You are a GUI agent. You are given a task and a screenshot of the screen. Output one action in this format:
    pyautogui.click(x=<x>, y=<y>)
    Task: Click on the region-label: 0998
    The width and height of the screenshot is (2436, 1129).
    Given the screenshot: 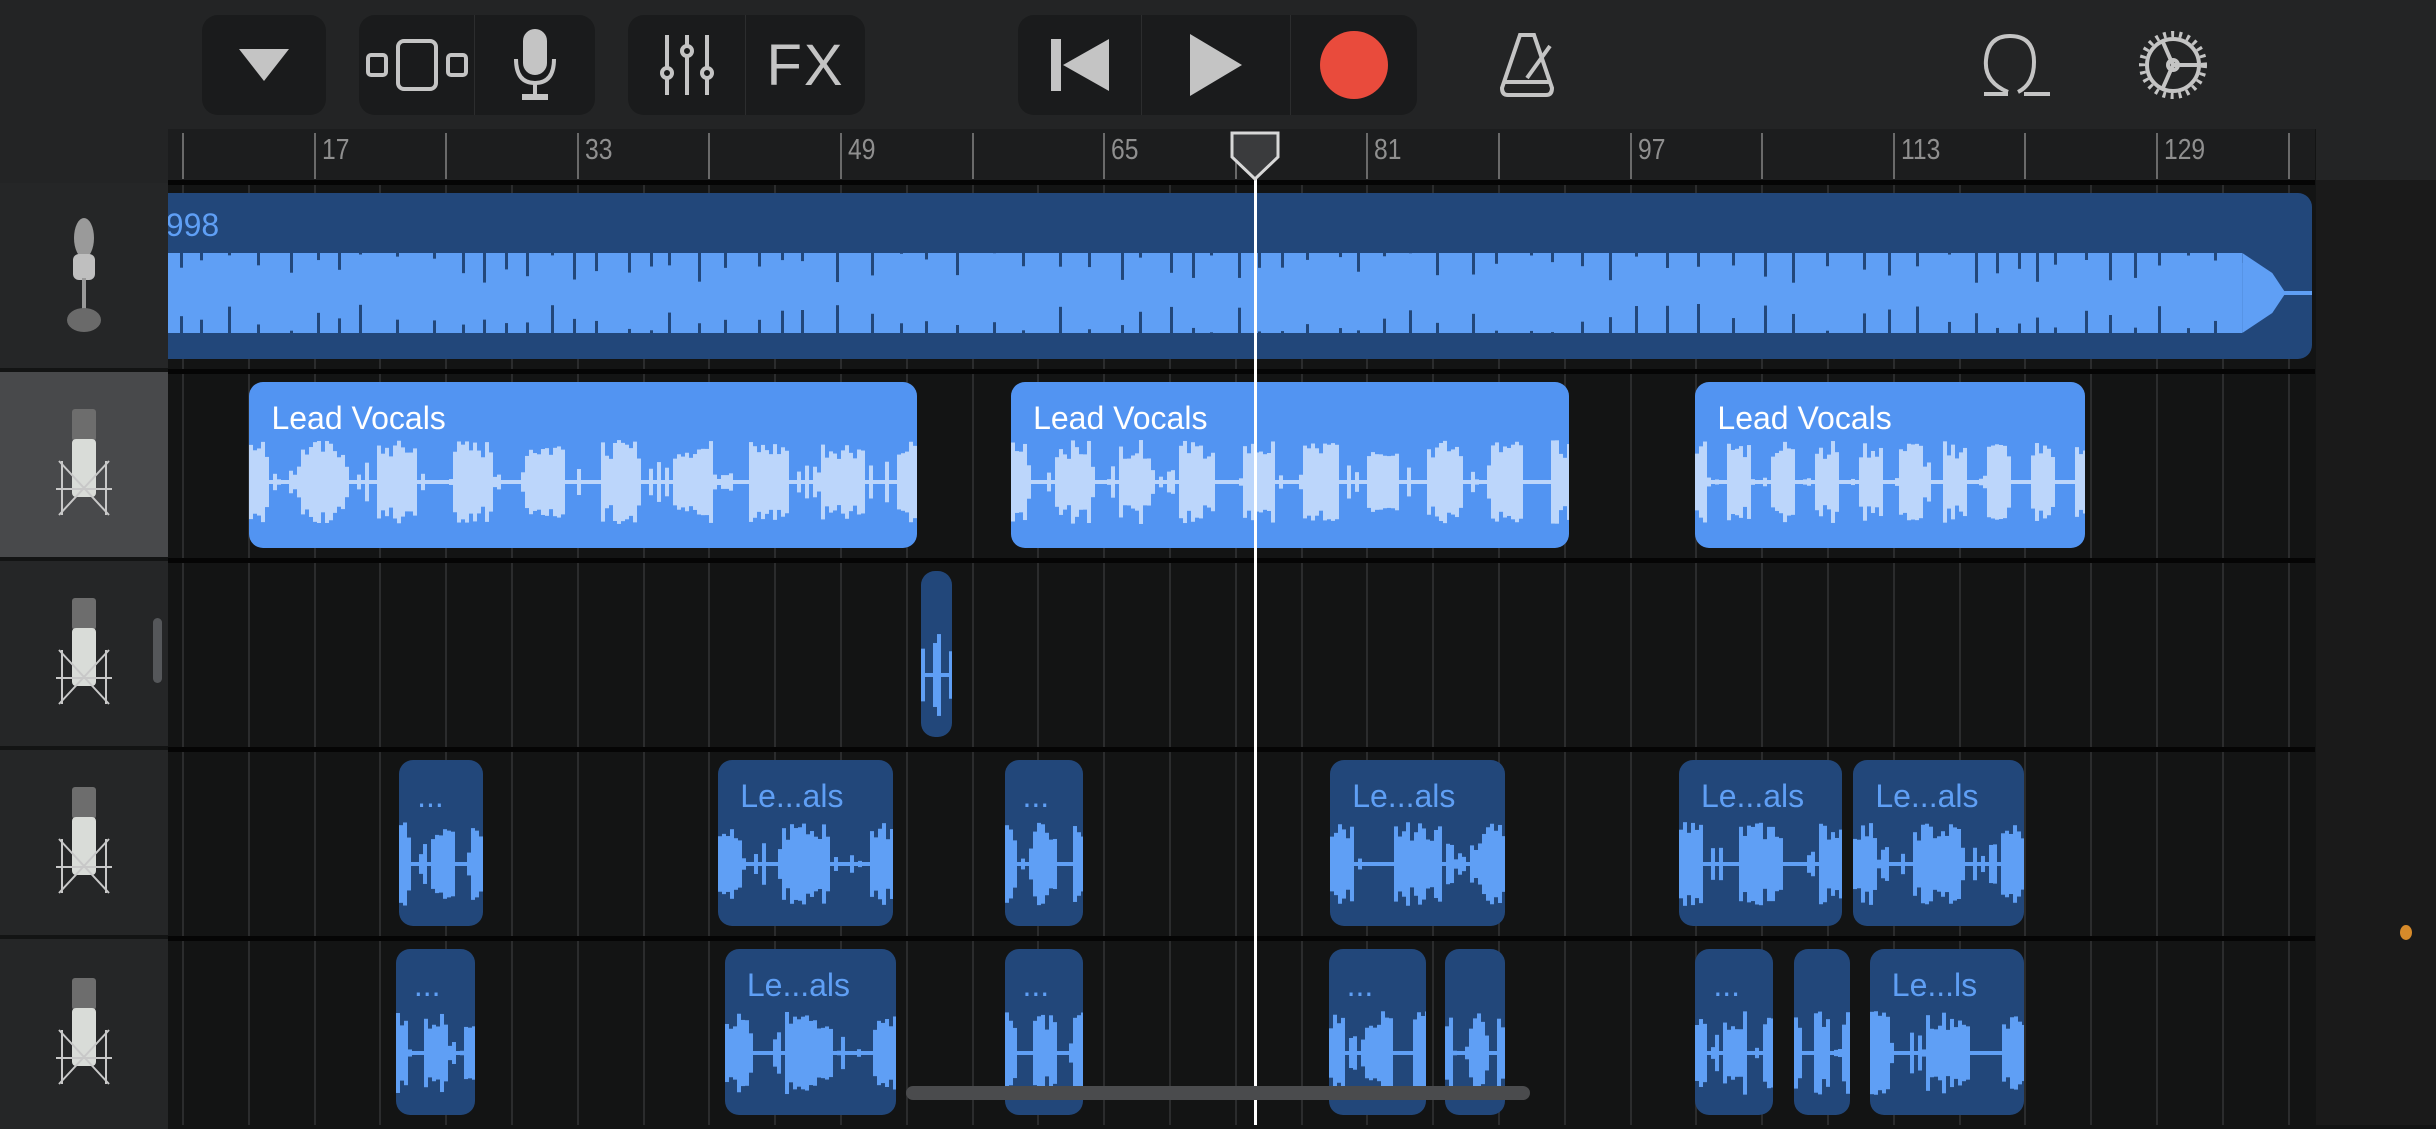 What is the action you would take?
    pyautogui.click(x=193, y=225)
    